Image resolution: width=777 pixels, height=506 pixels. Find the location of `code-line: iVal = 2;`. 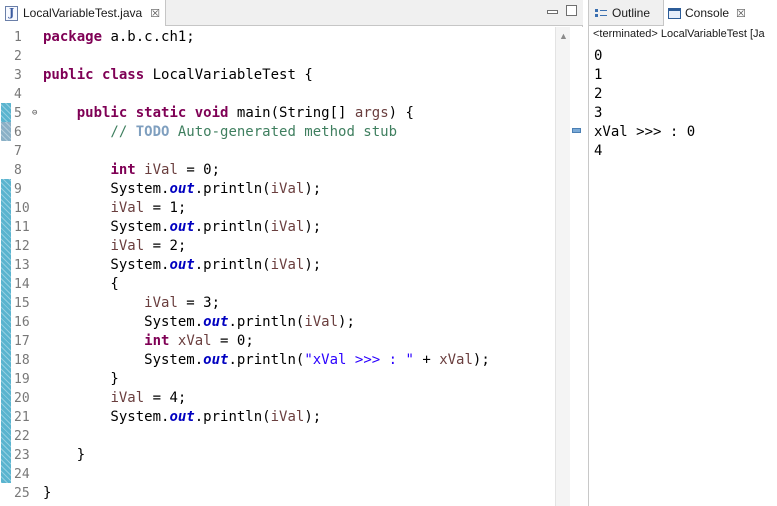

code-line: iVal = 2; is located at coordinates (148, 246).